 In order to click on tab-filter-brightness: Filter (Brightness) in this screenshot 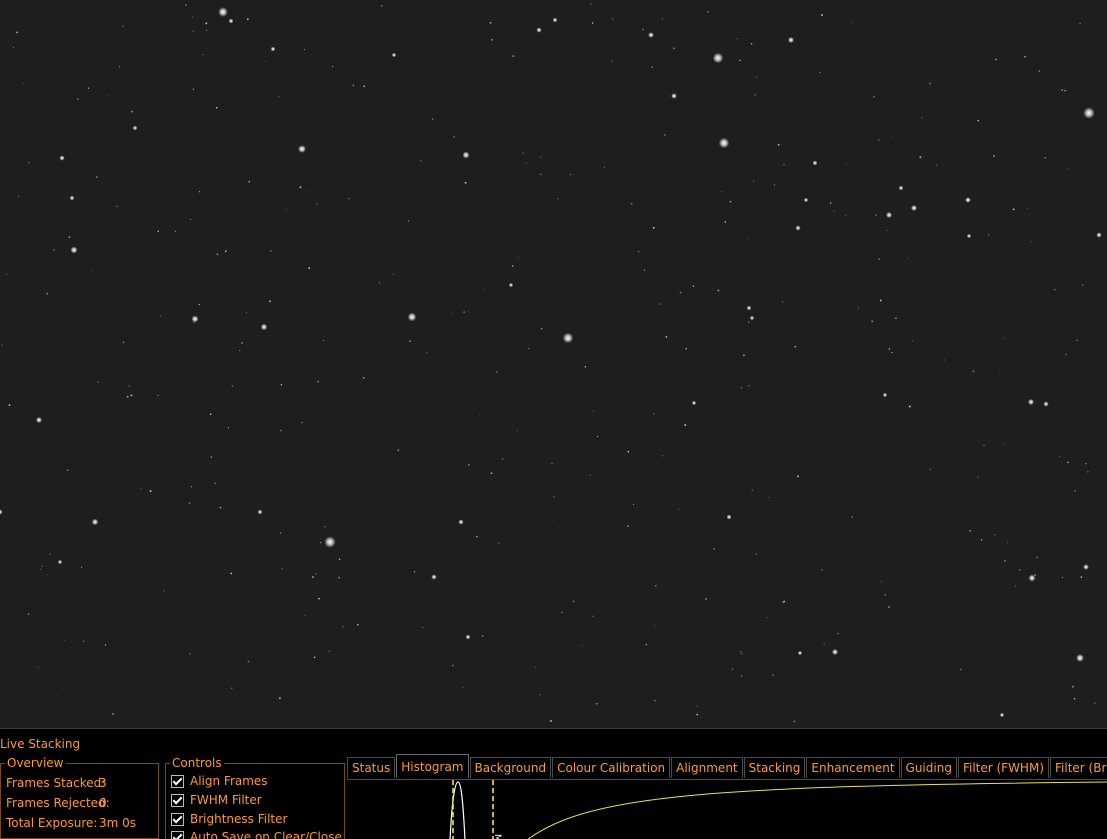, I will do `click(1078, 767)`.